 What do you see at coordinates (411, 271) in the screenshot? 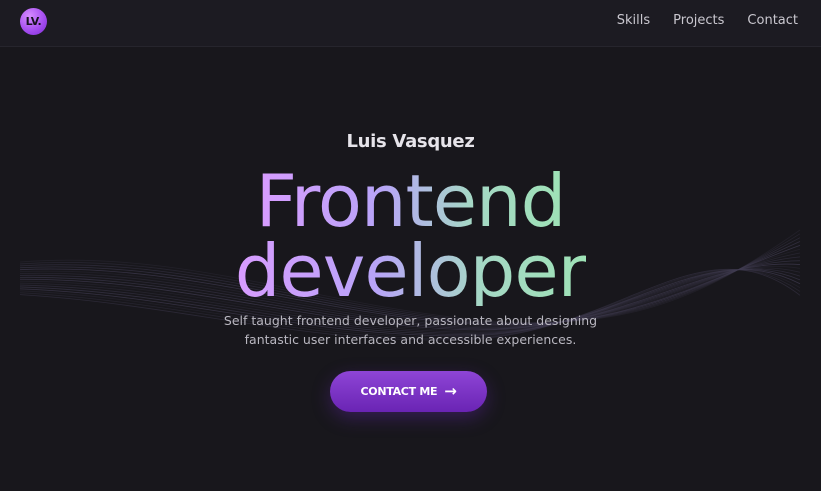
I see `headline-line-2: developer` at bounding box center [411, 271].